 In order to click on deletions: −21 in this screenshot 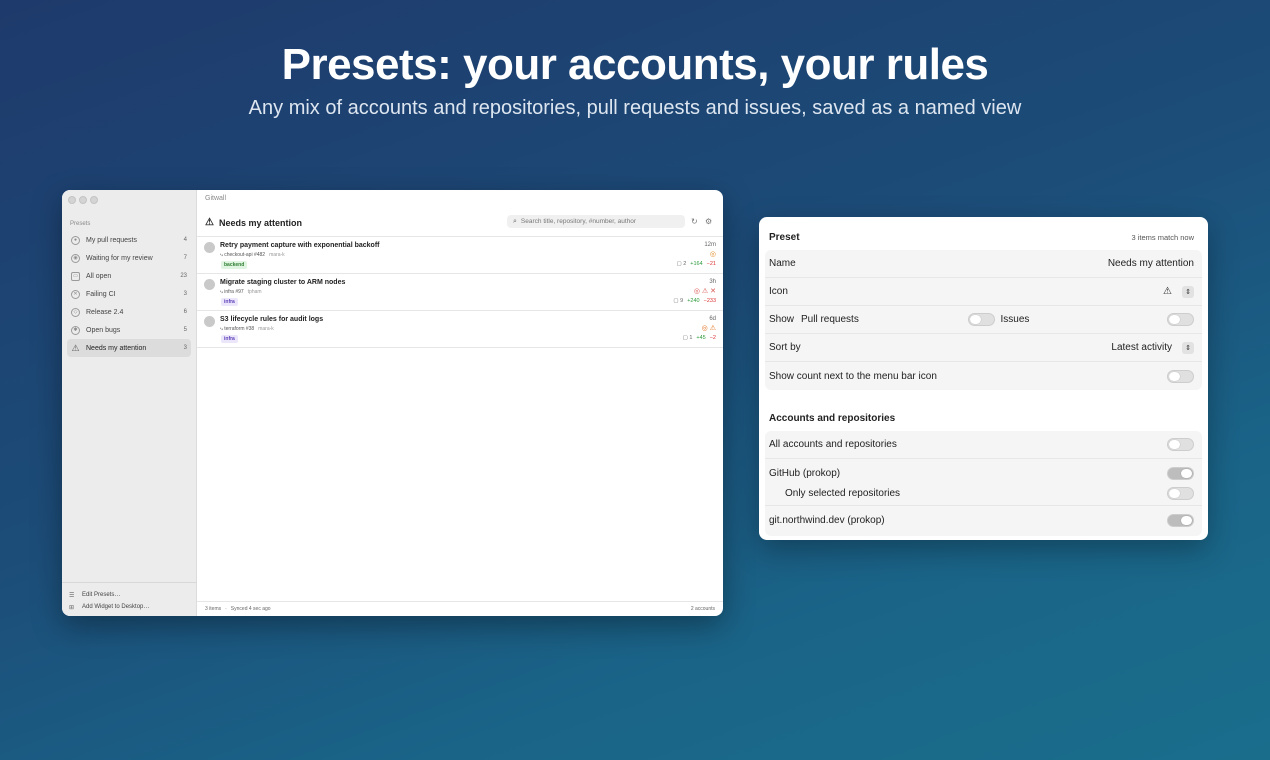, I will do `click(711, 264)`.